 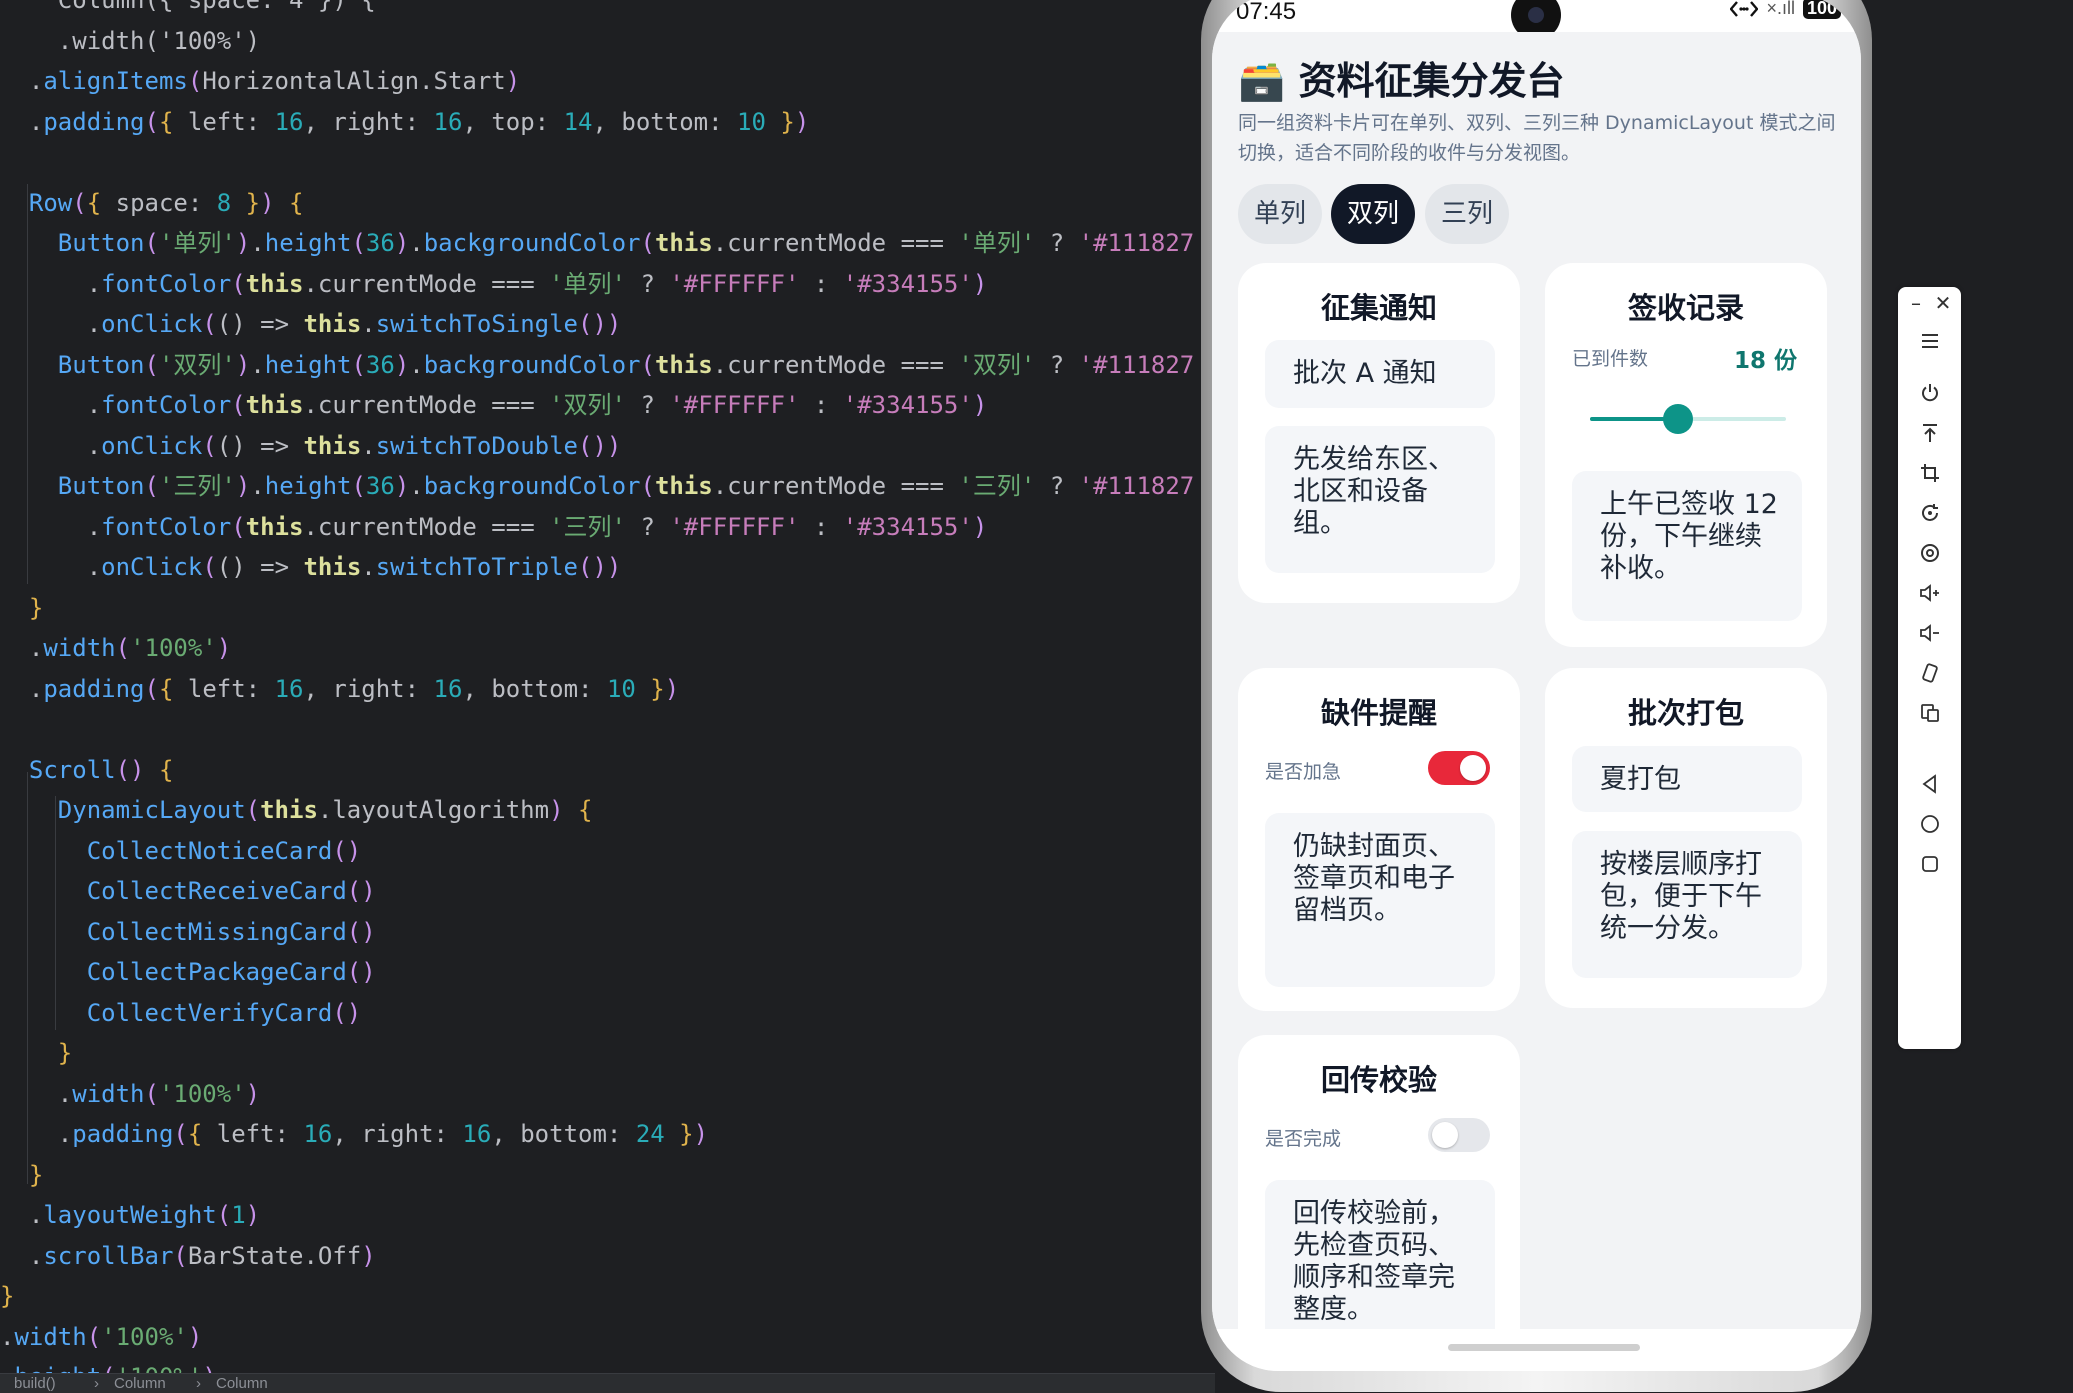 What do you see at coordinates (1929, 341) in the screenshot?
I see `menu-icon` at bounding box center [1929, 341].